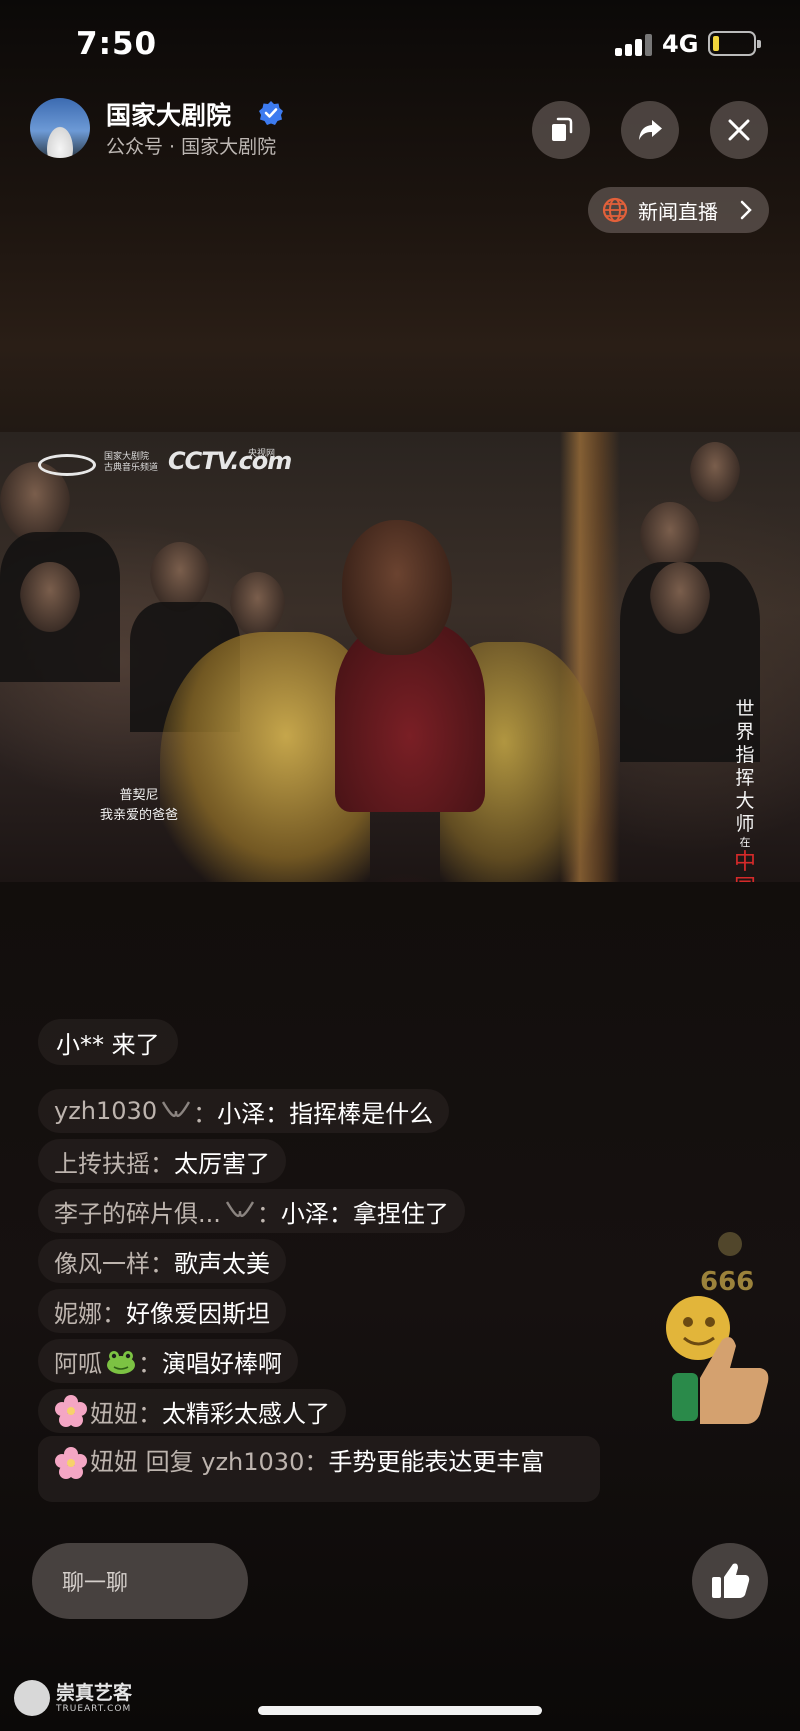  What do you see at coordinates (108, 1042) in the screenshot?
I see `join-notice: 小** 来了` at bounding box center [108, 1042].